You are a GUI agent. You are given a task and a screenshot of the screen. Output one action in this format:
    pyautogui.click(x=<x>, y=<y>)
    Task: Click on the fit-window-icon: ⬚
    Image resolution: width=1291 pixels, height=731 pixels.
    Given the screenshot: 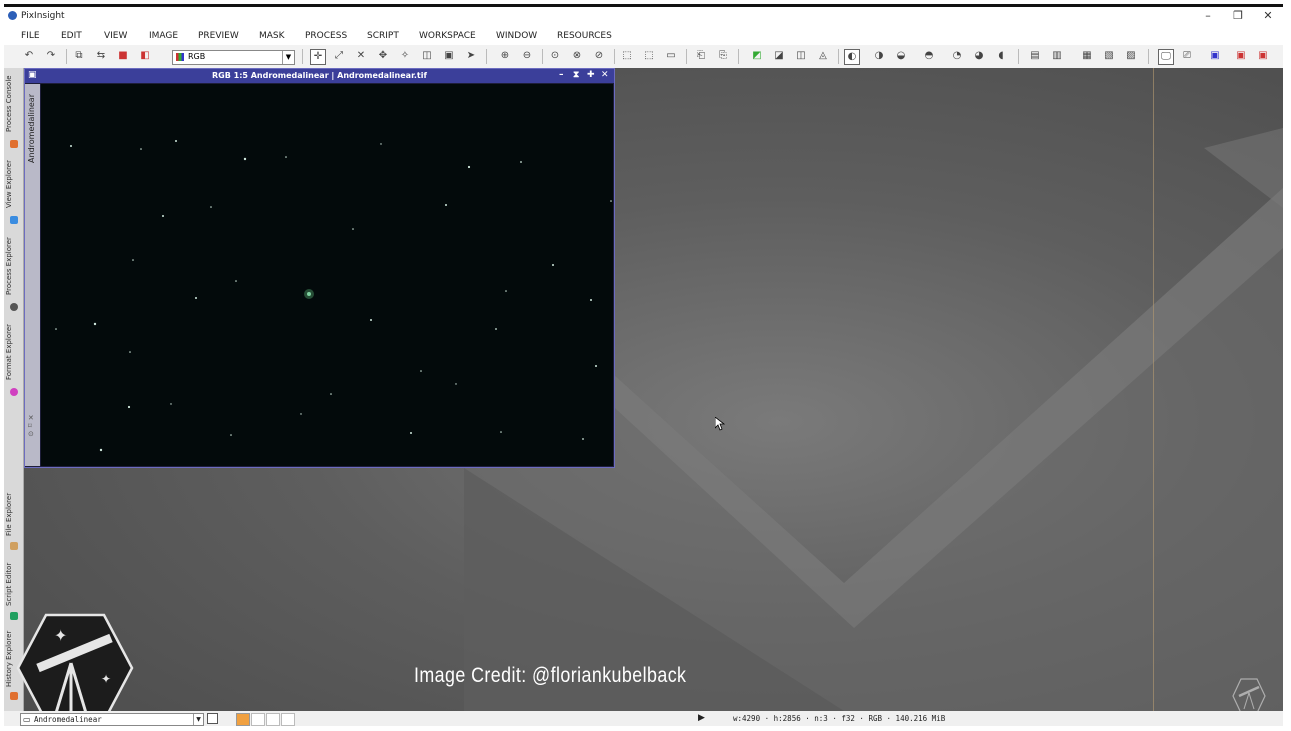 What is the action you would take?
    pyautogui.click(x=649, y=56)
    